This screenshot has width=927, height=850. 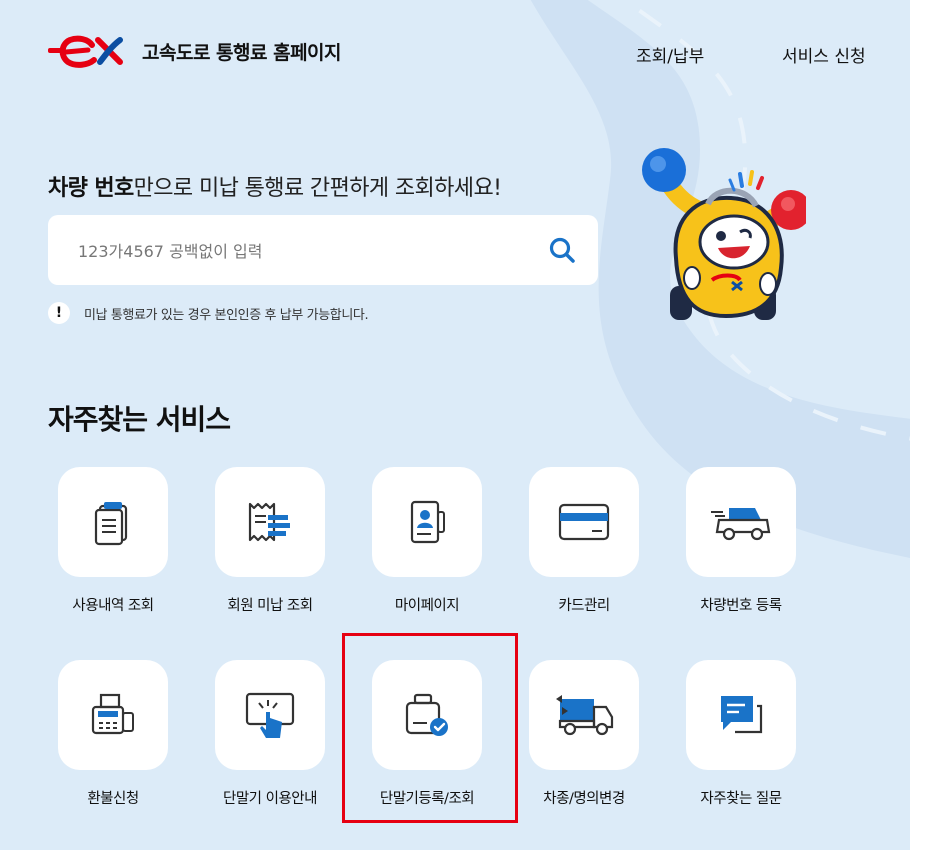 I want to click on search-headline: 차량 번호만으로 미납 통행료 간편하게 조회하세요!, so click(x=275, y=186).